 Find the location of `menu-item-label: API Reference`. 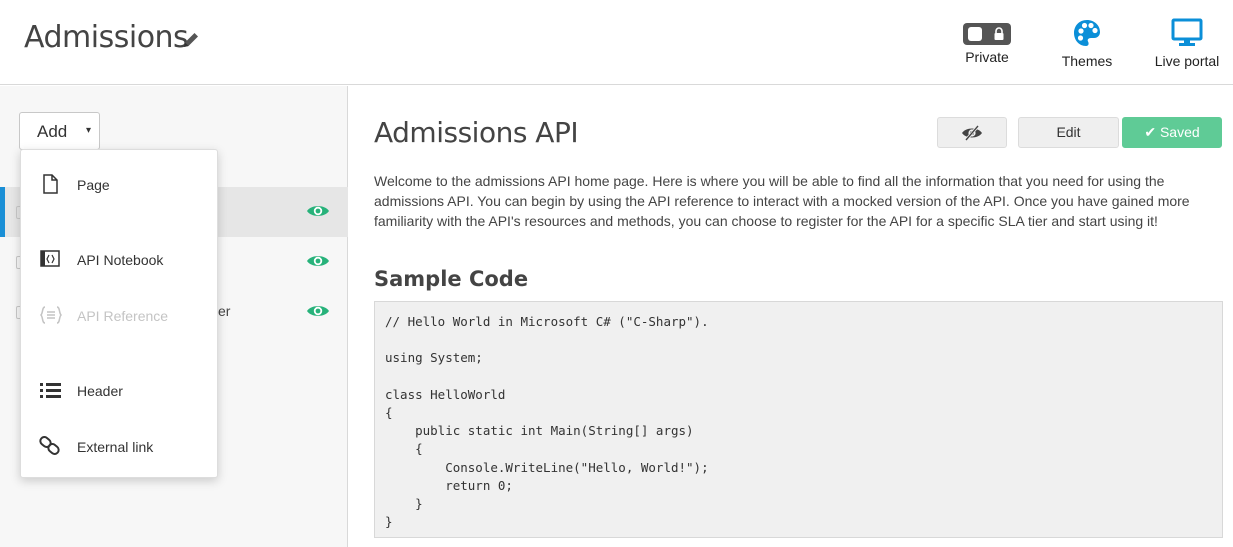

menu-item-label: API Reference is located at coordinates (123, 316).